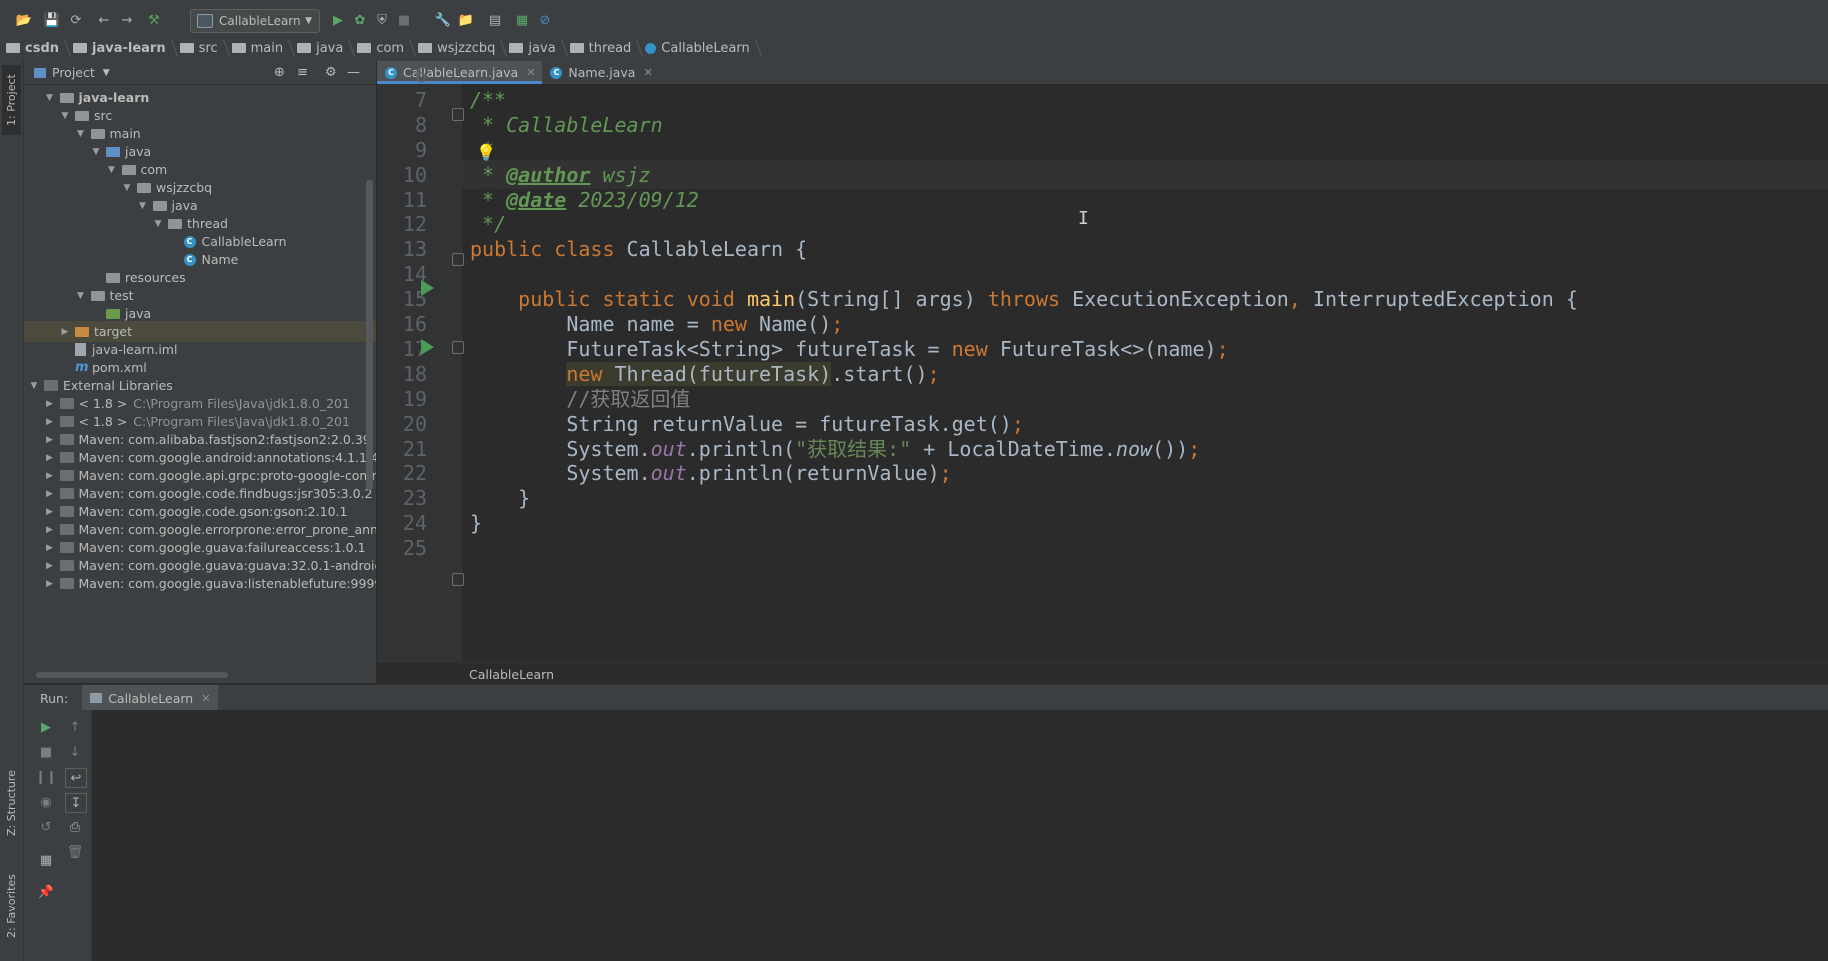 This screenshot has width=1828, height=961. Describe the element at coordinates (150, 698) in the screenshot. I see `run-tab: CallableLearn ✕` at that location.